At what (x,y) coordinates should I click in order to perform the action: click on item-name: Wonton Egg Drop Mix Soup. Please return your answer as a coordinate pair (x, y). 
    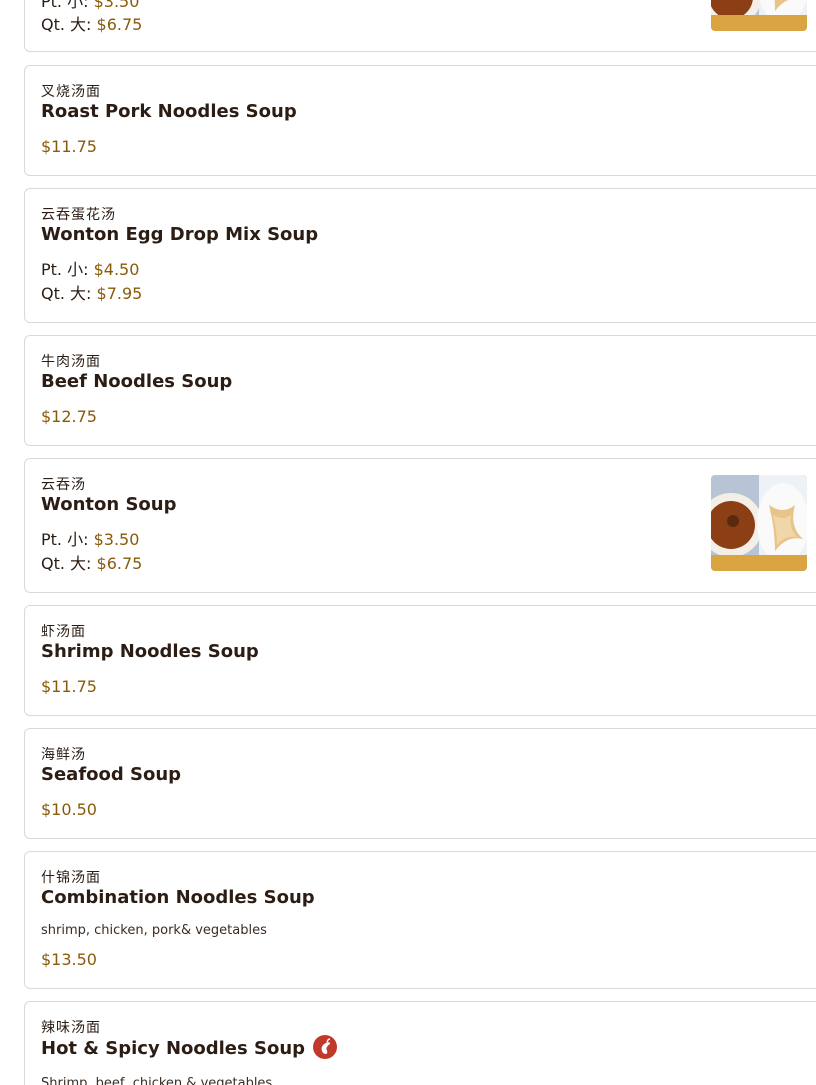
    Looking at the image, I should click on (180, 234).